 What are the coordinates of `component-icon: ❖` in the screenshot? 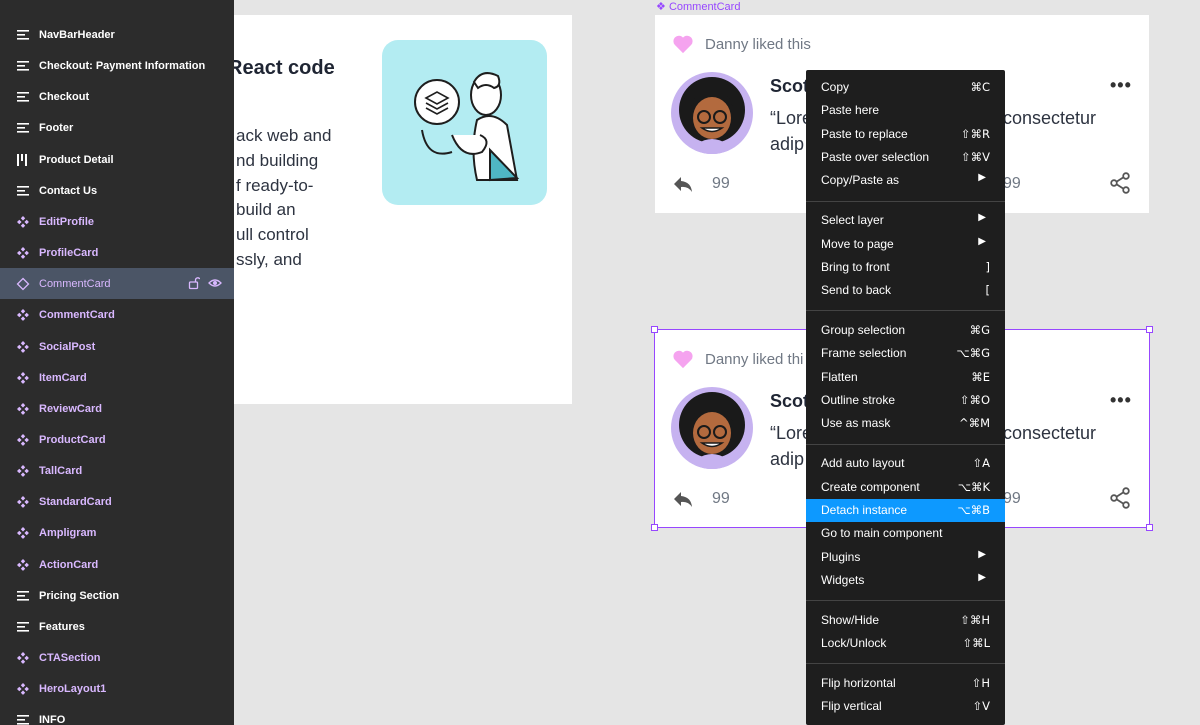 It's located at (661, 7).